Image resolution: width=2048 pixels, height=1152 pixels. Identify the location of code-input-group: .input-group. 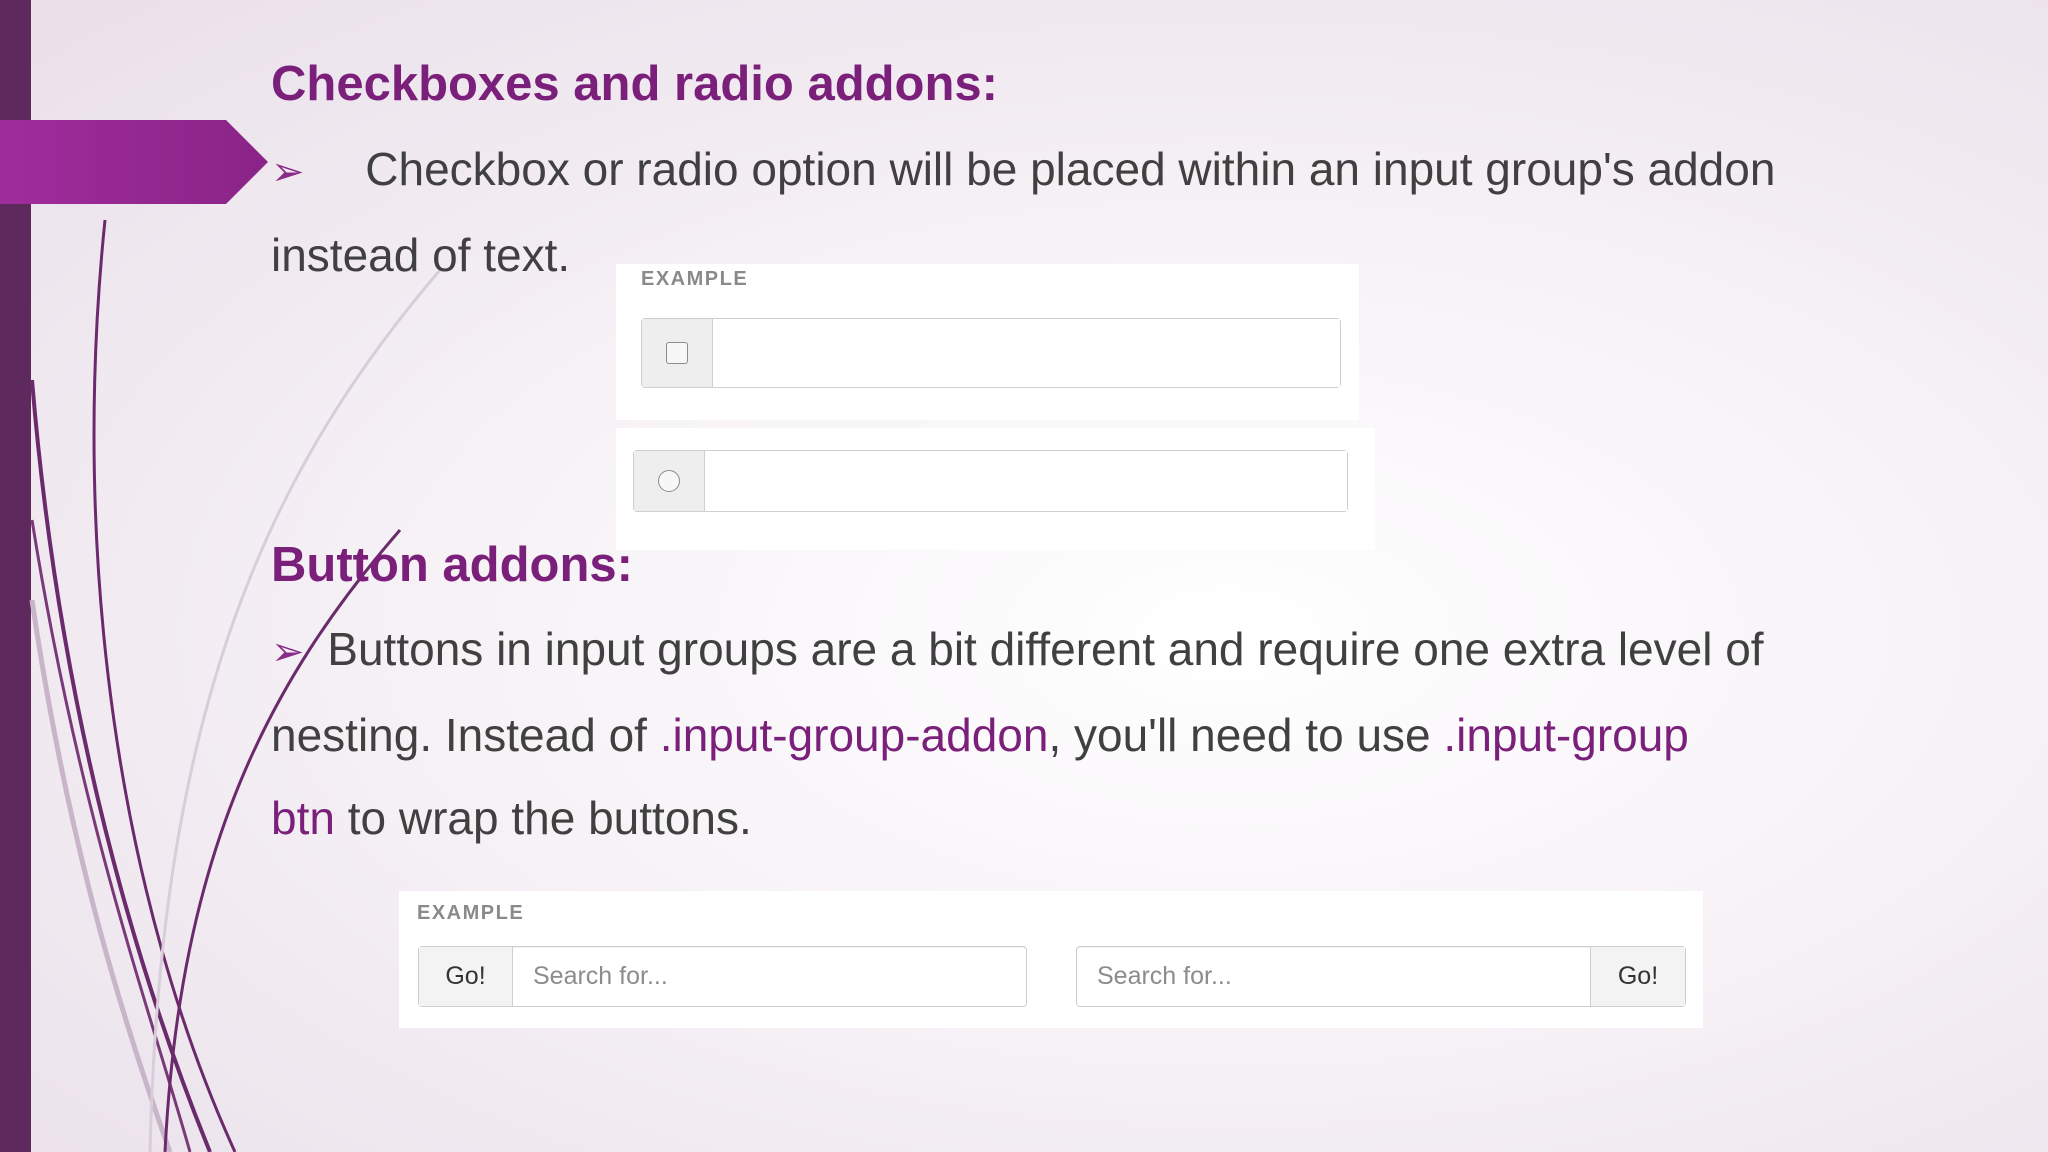
(1566, 735).